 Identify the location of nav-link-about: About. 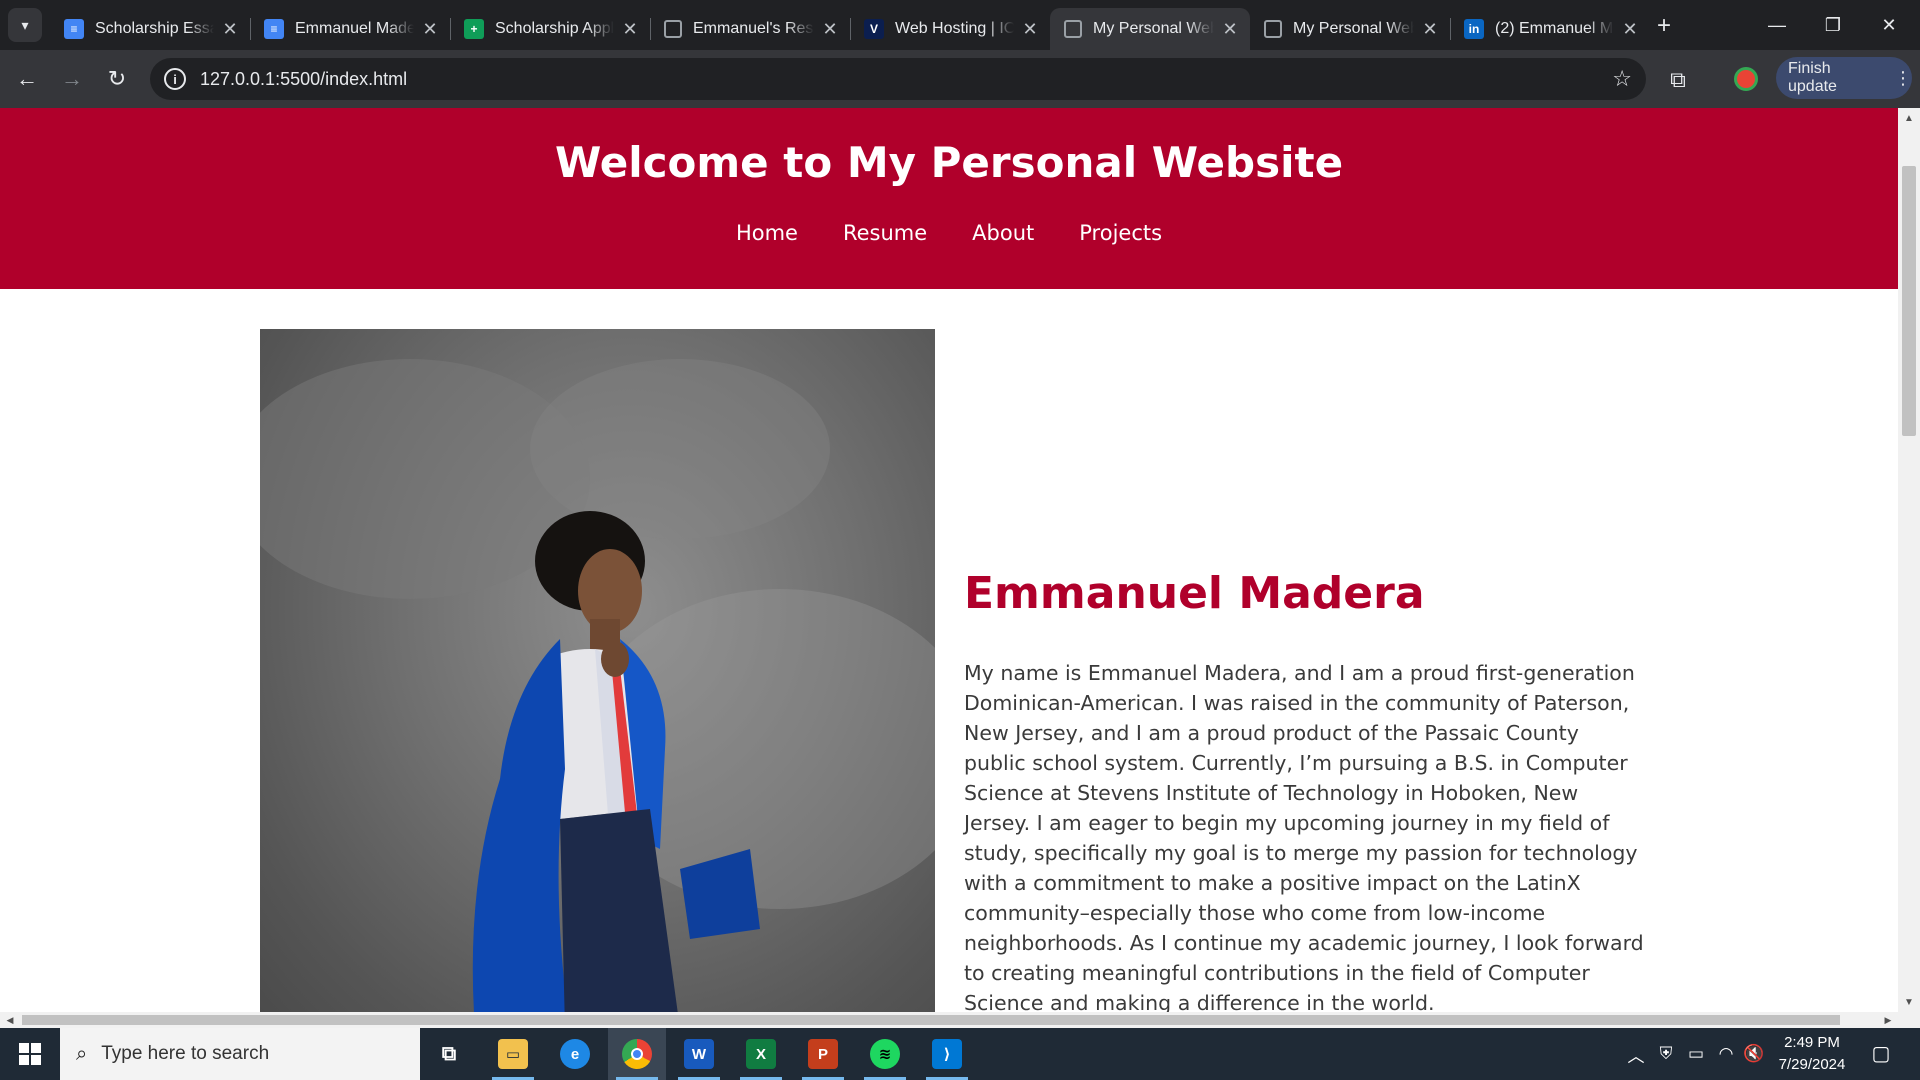
(1003, 233).